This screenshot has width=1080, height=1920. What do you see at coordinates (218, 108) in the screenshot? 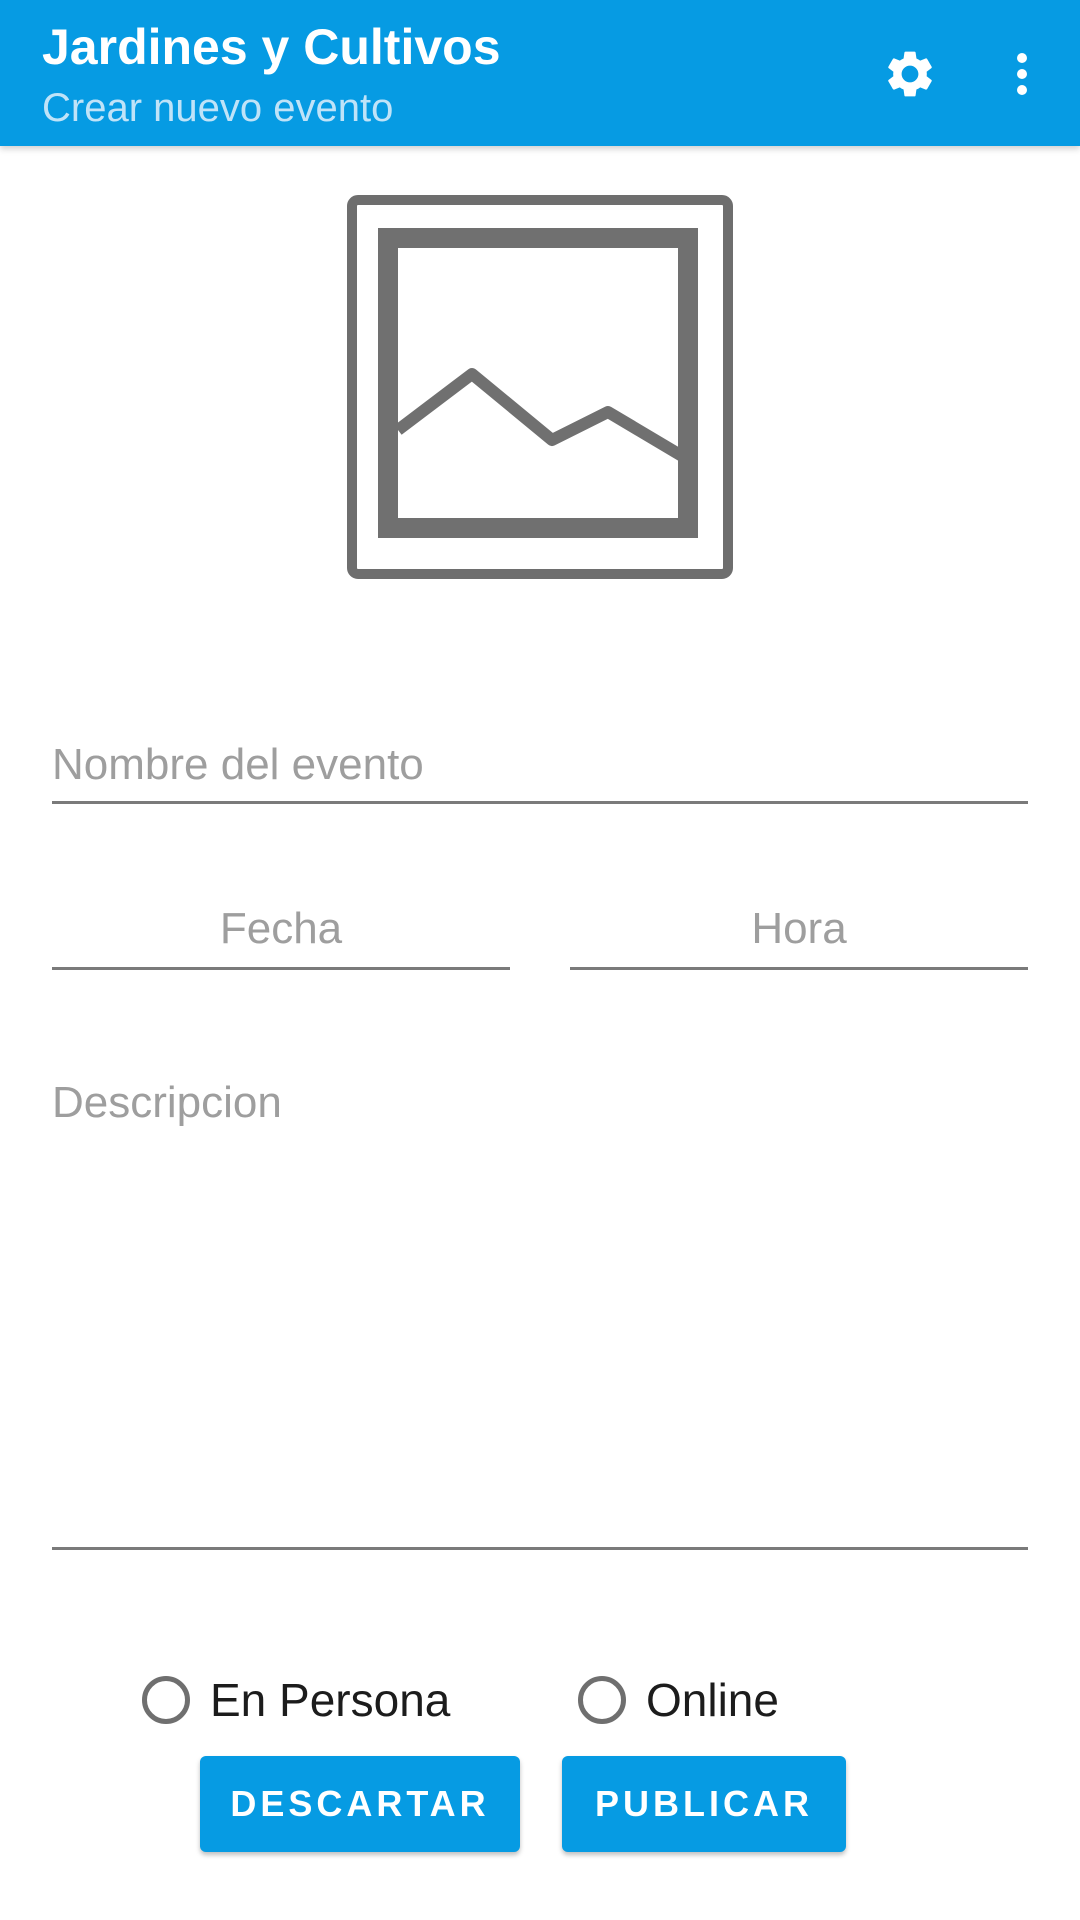
I see `app-subtitle: Crear nuevo evento` at bounding box center [218, 108].